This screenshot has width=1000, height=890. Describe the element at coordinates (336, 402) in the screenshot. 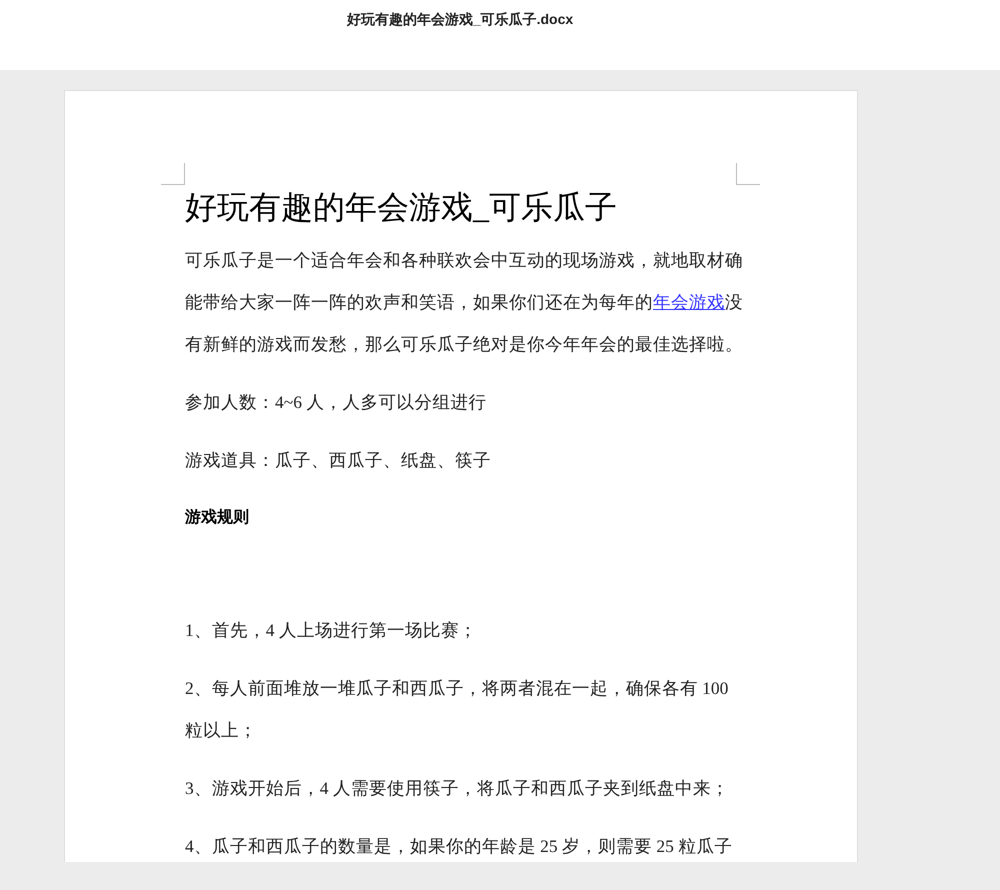

I see `paragraph: 参加人数：4~6 人，人多可以分组进行` at that location.